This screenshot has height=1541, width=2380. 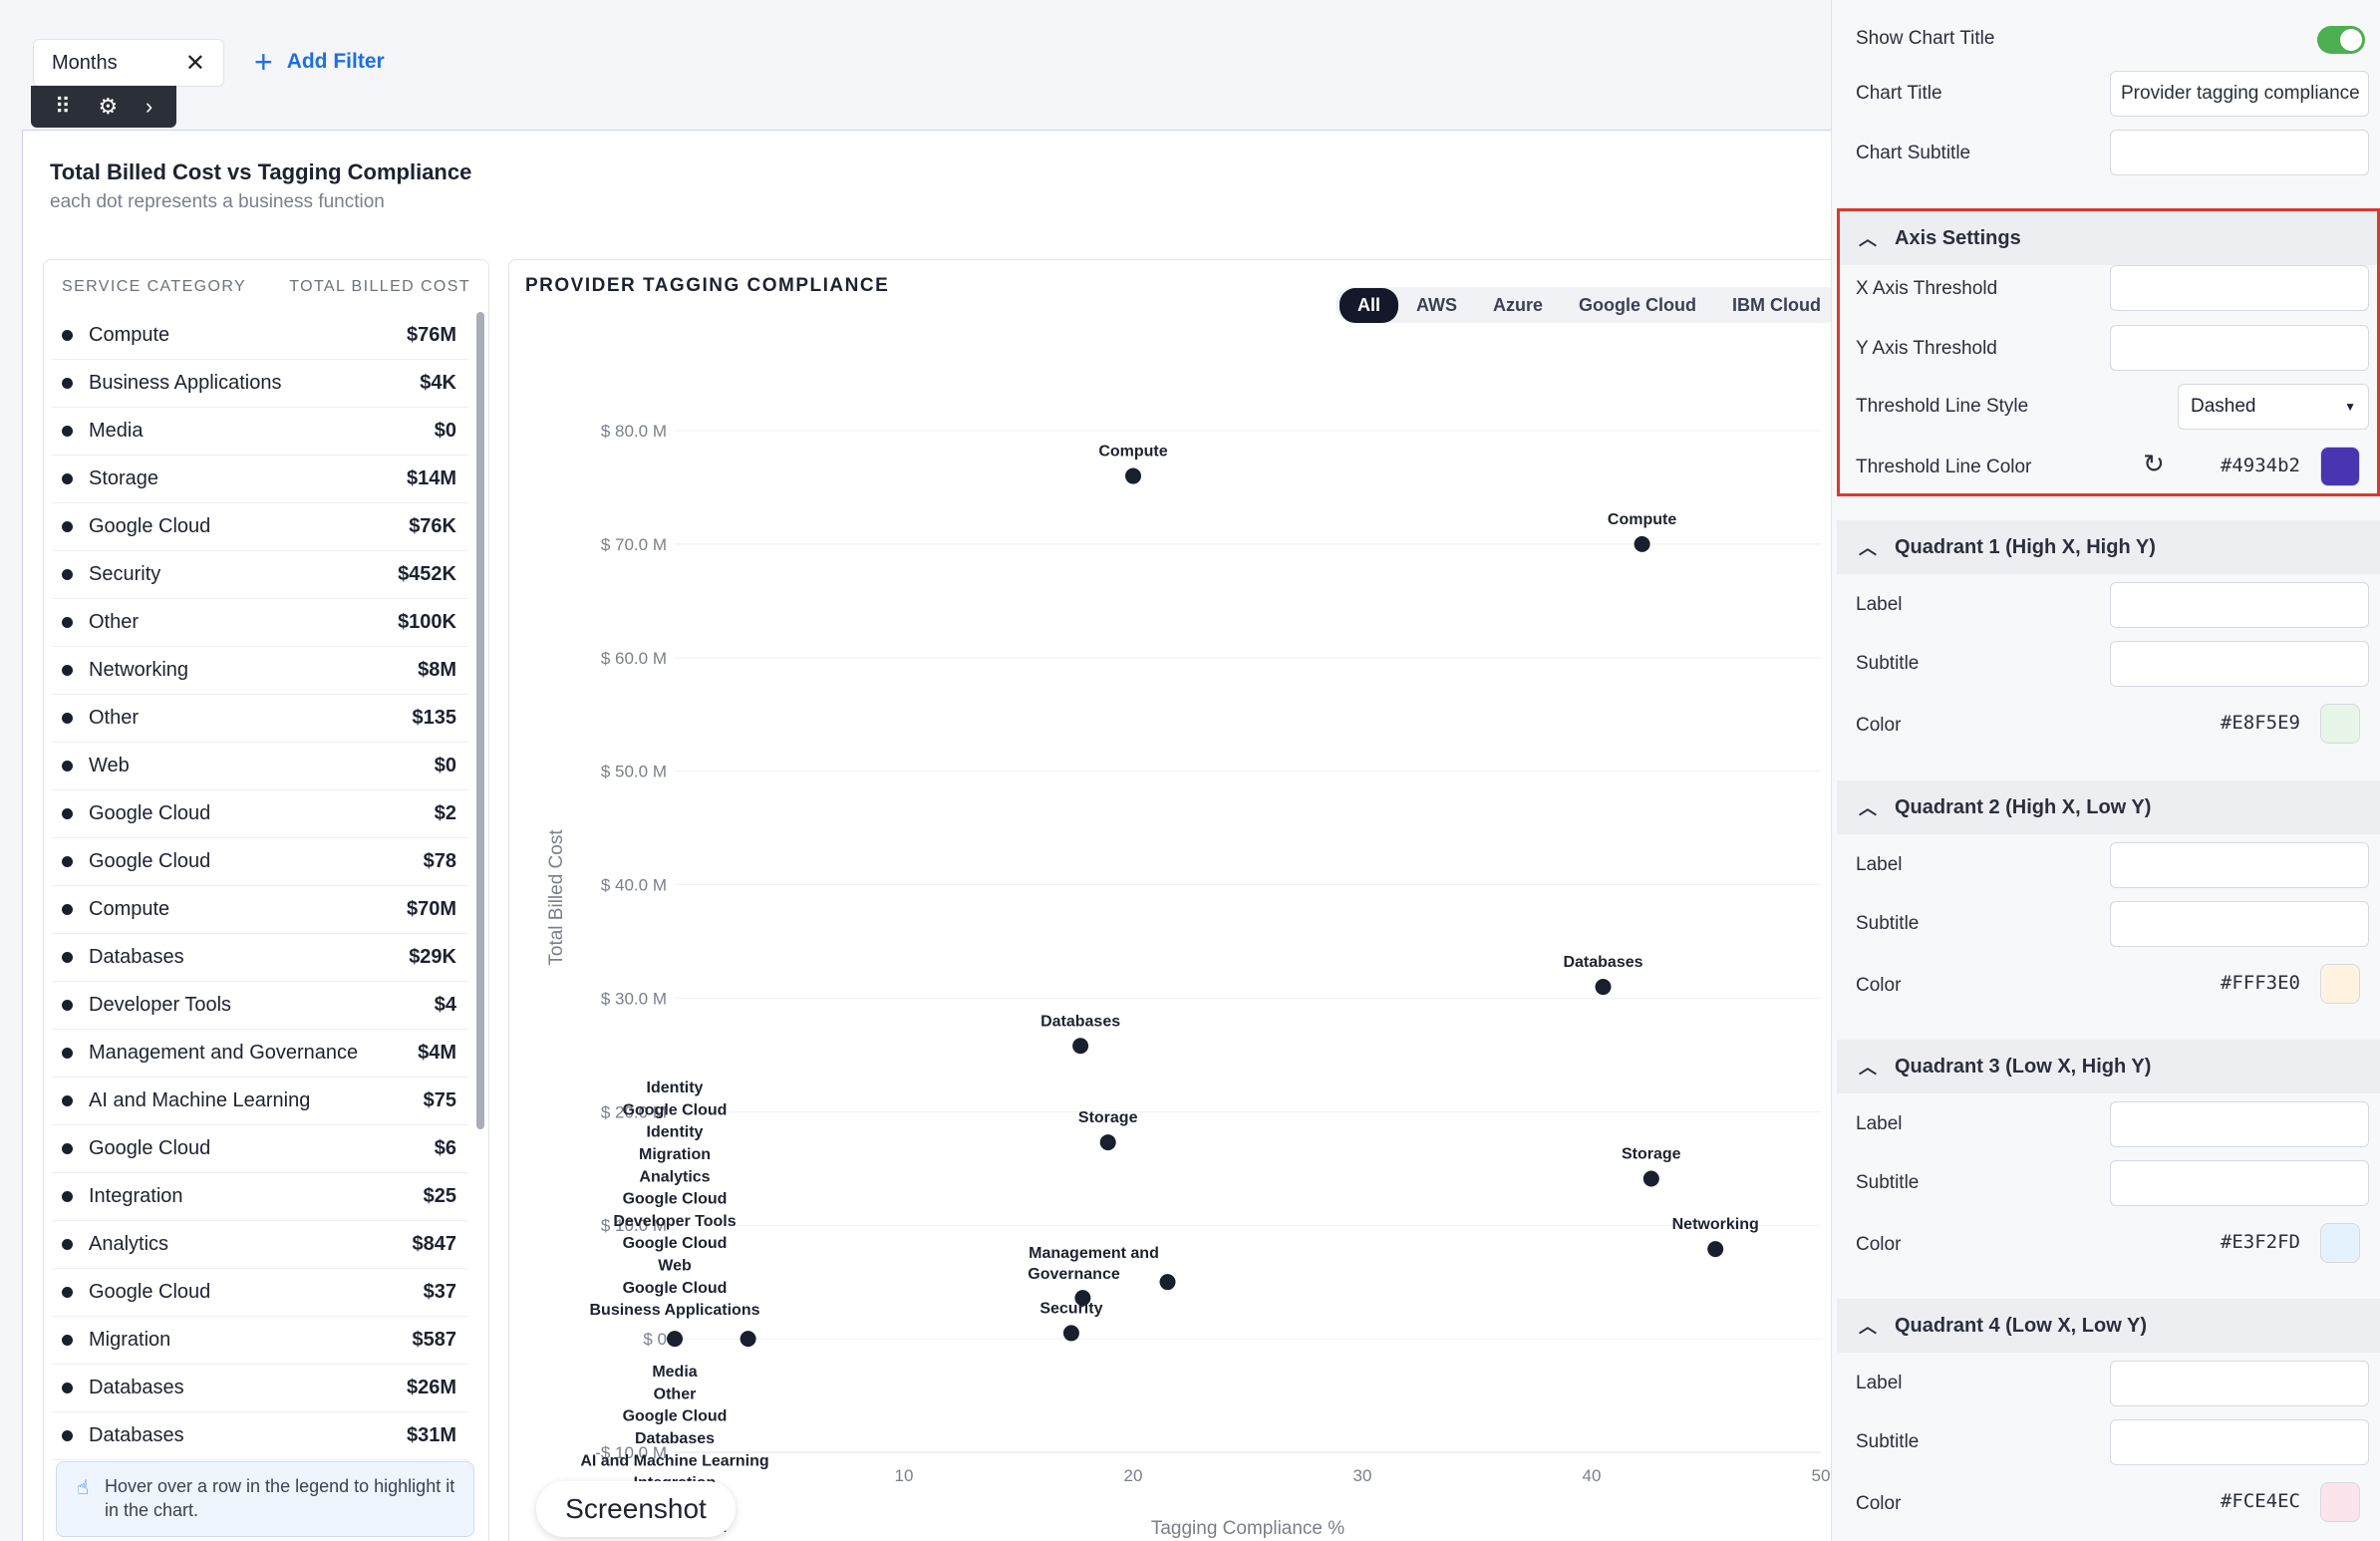 What do you see at coordinates (431, 1387) in the screenshot?
I see `legend-row-value: $26M` at bounding box center [431, 1387].